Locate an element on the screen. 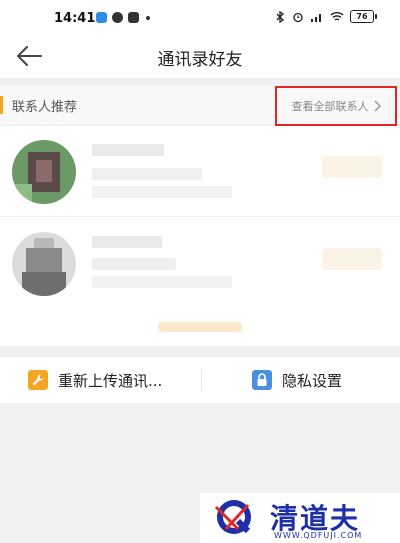 This screenshot has width=400, height=543. lock-icon is located at coordinates (262, 380).